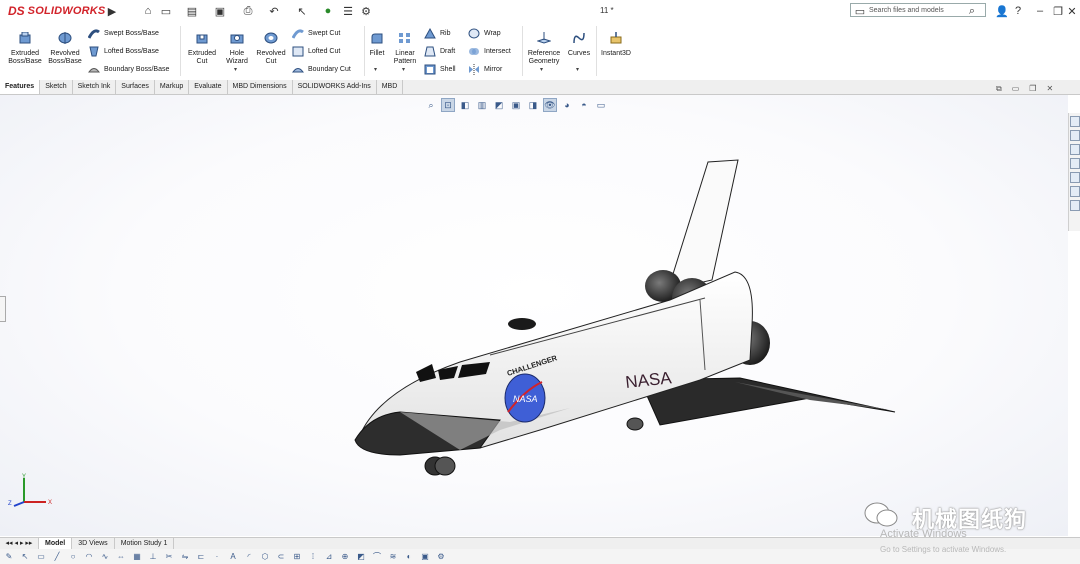  What do you see at coordinates (335, 87) in the screenshot?
I see `tab-solidworks-add-ins: SOLIDWORKS Add-Ins` at bounding box center [335, 87].